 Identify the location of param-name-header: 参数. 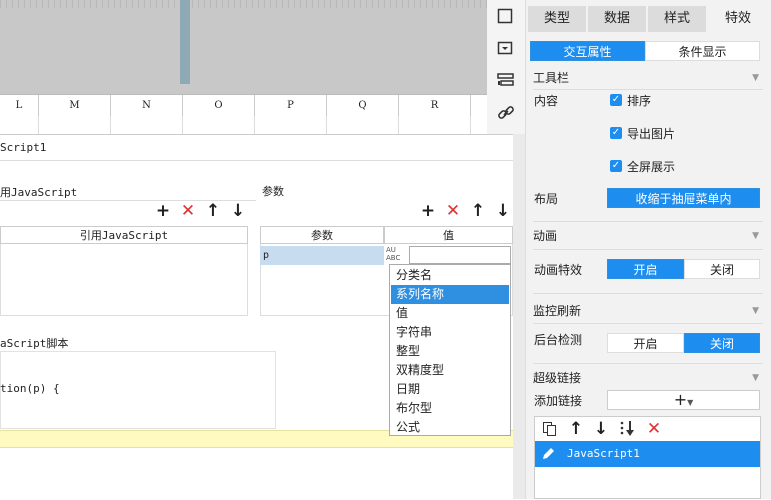
(322, 235).